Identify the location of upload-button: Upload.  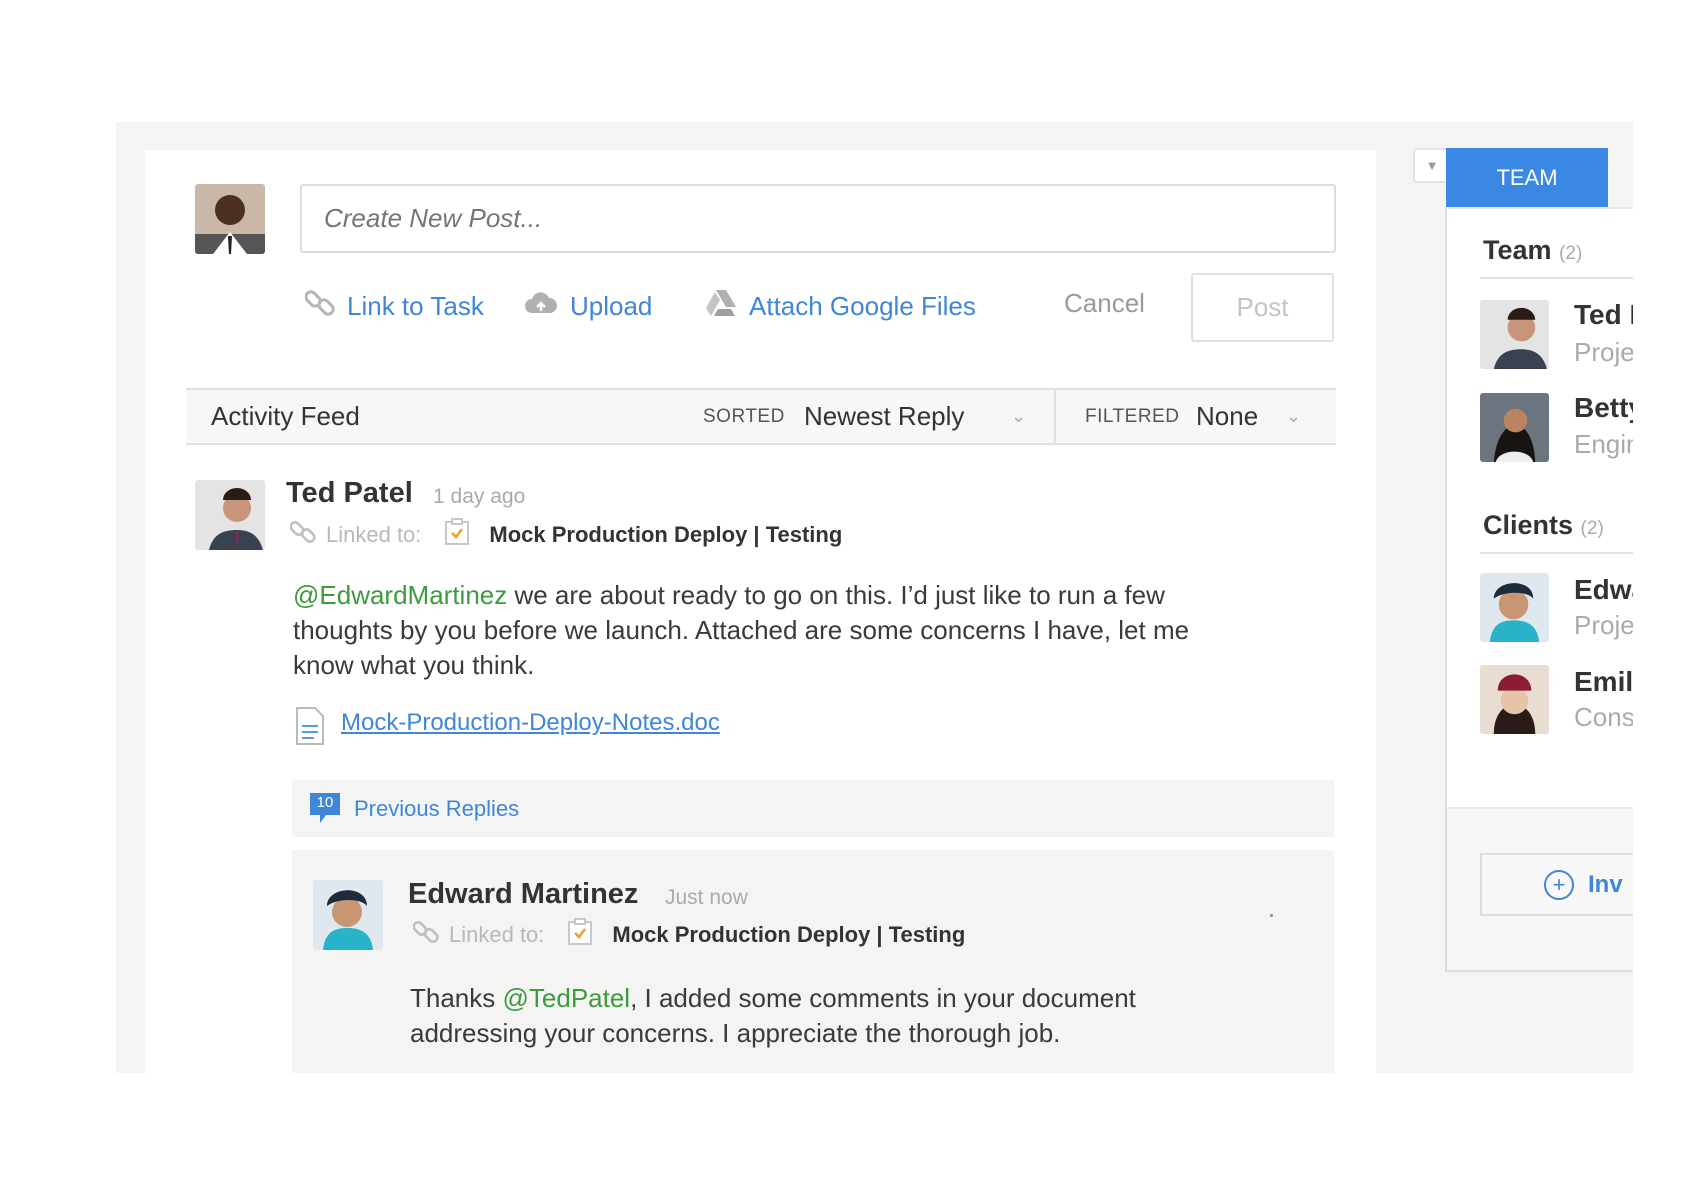
(588, 306).